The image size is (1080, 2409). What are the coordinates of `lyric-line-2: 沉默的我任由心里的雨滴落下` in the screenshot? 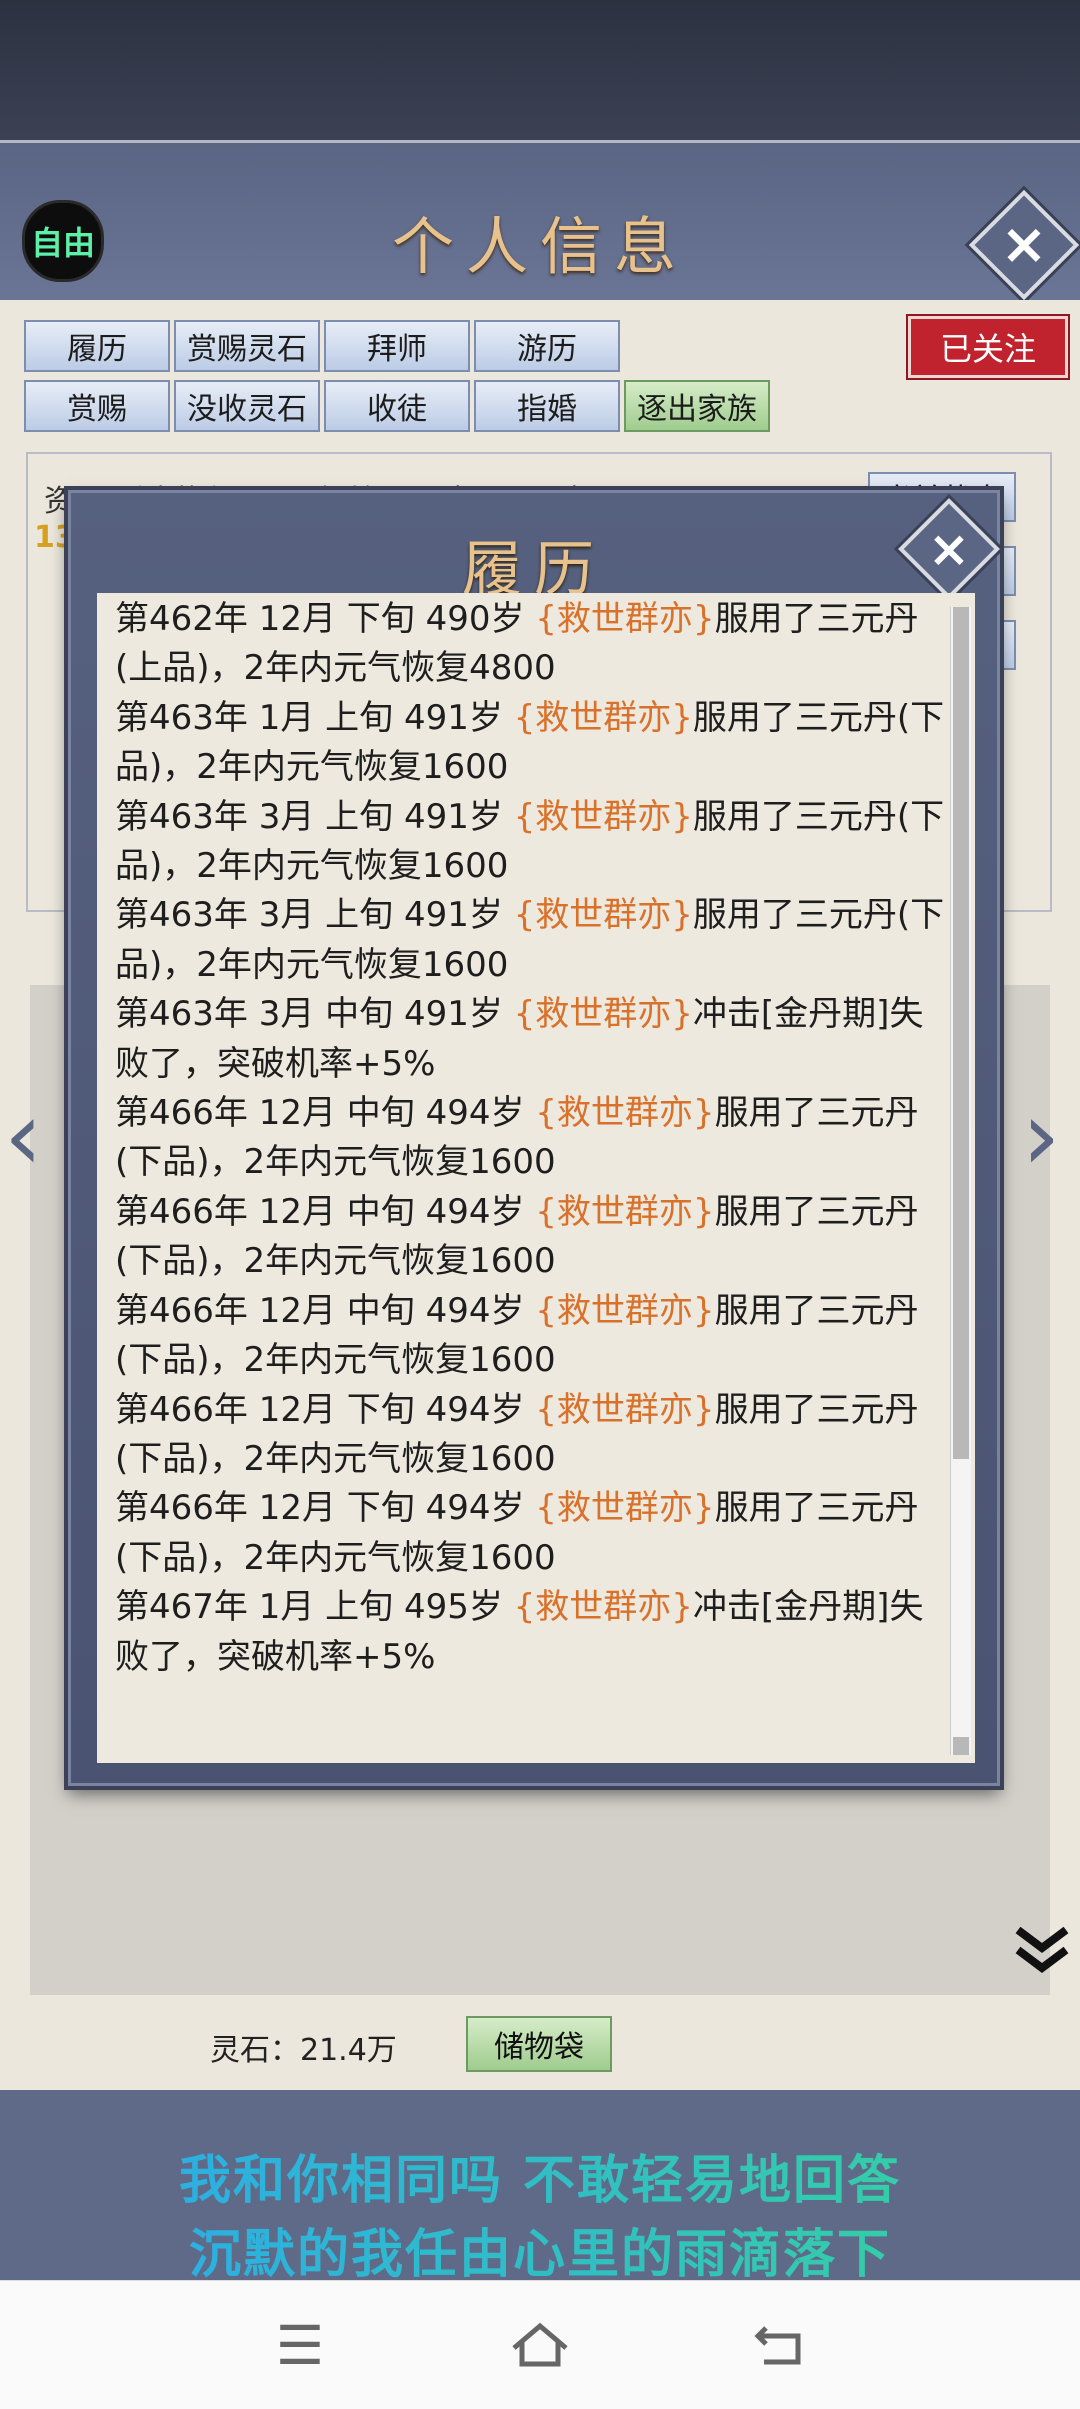 It's located at (540, 2249).